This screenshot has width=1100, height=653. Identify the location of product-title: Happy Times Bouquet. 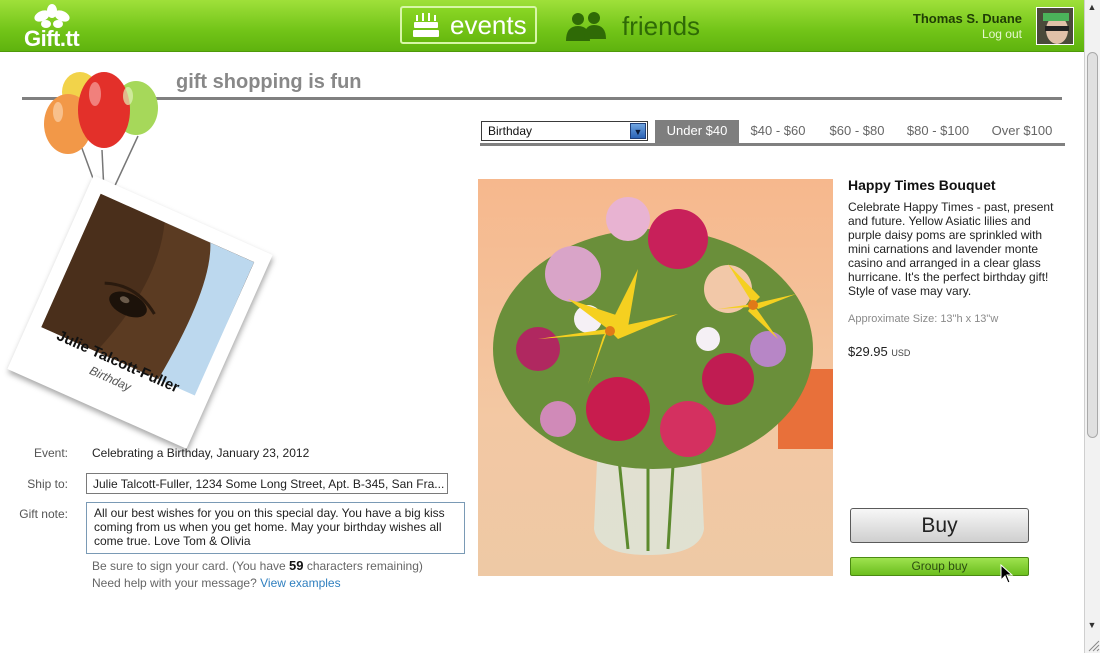
(922, 185).